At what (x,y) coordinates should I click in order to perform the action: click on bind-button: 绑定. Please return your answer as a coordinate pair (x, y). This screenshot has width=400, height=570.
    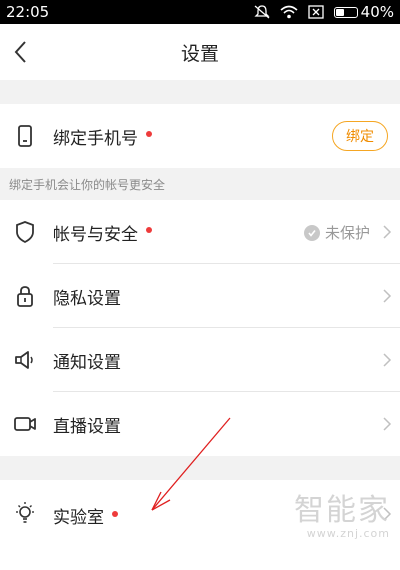
    Looking at the image, I should click on (360, 136).